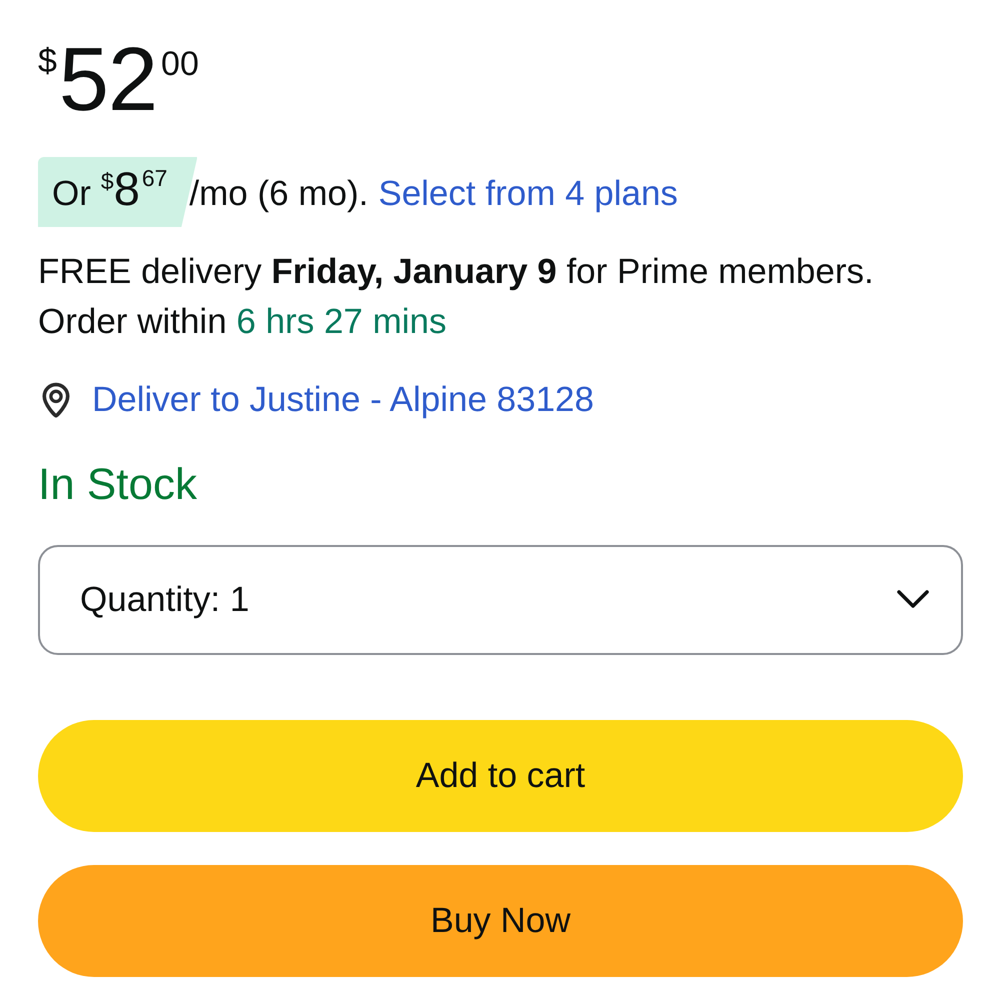 This screenshot has width=1000, height=1000. I want to click on add-to-cart-button: Add to cart, so click(500, 776).